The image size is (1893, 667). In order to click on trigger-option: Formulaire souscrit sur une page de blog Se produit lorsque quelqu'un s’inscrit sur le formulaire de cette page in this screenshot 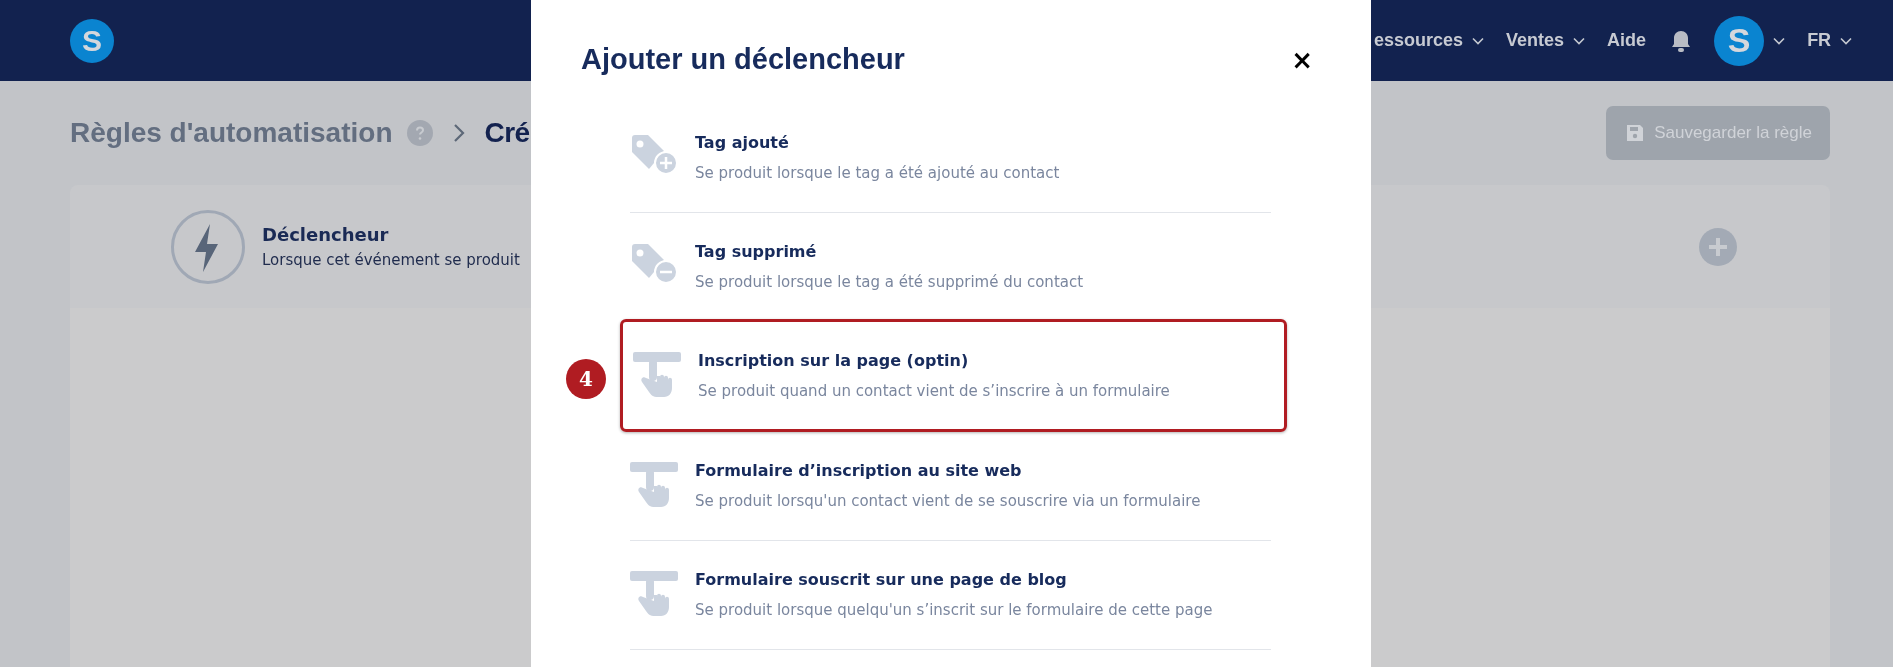, I will do `click(950, 595)`.